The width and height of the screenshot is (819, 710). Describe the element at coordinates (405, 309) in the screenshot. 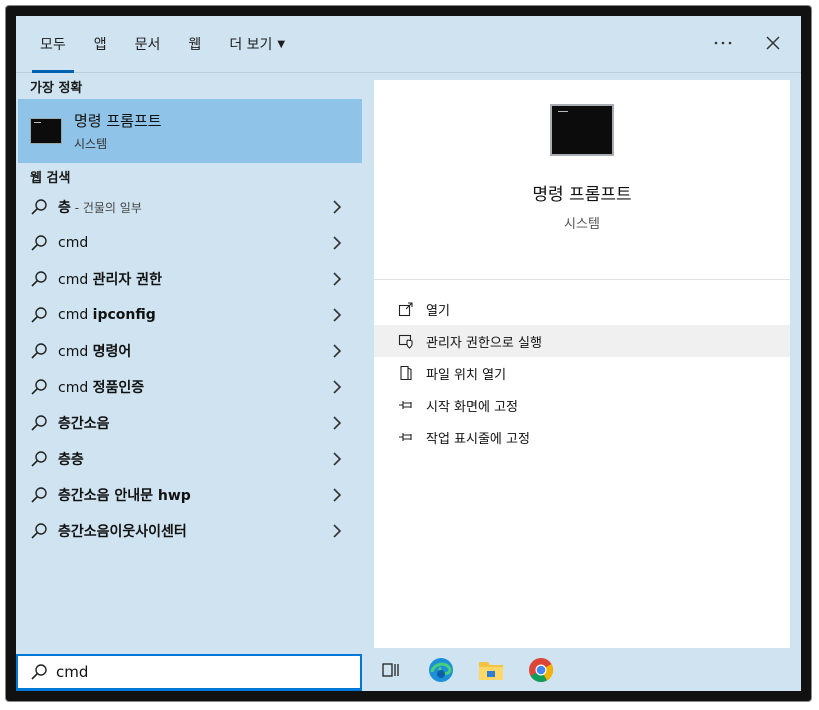

I see `open-icon` at that location.